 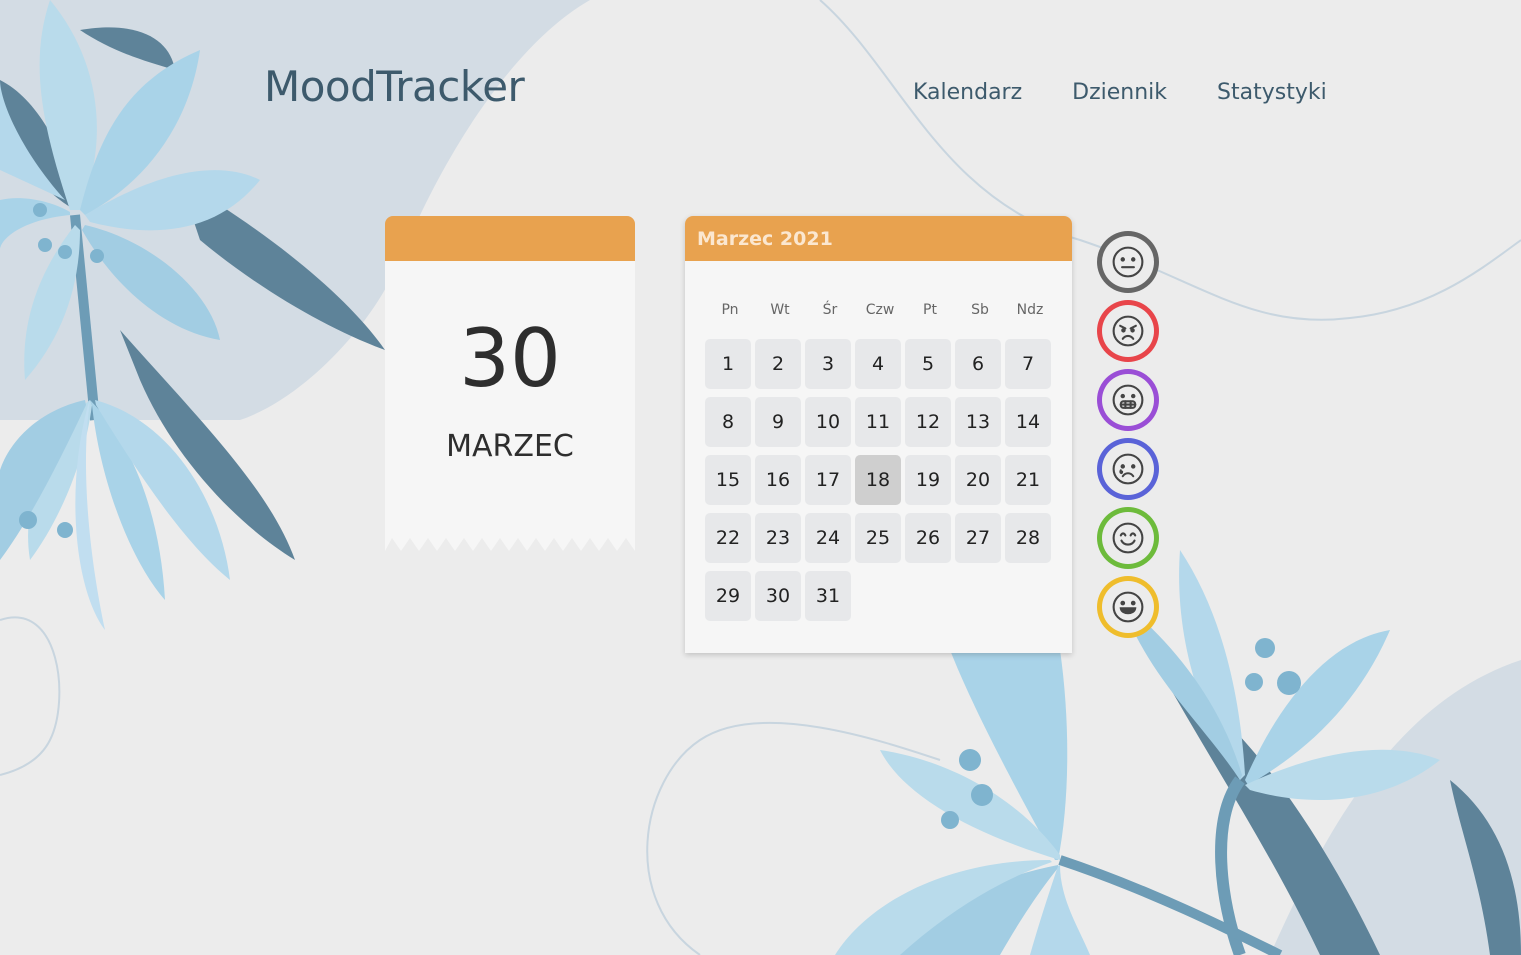 I want to click on content-mood-icon, so click(x=1128, y=538).